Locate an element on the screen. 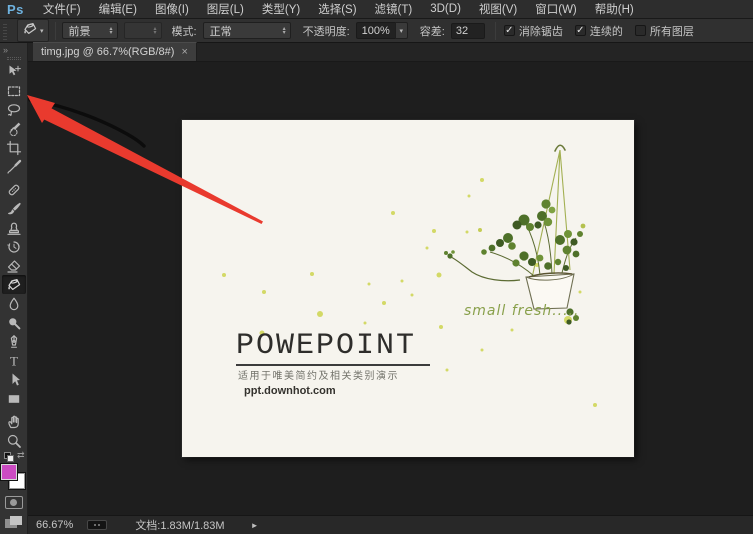  spot-healing-brush-tool is located at coordinates (14, 189).